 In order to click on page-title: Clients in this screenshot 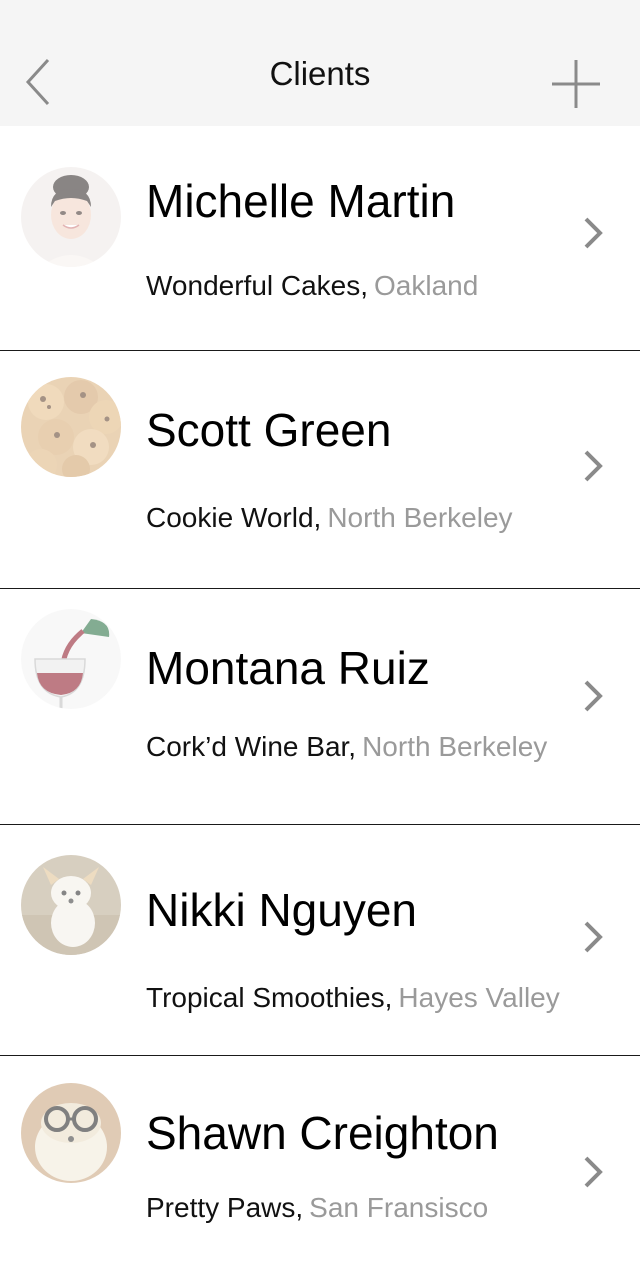, I will do `click(320, 73)`.